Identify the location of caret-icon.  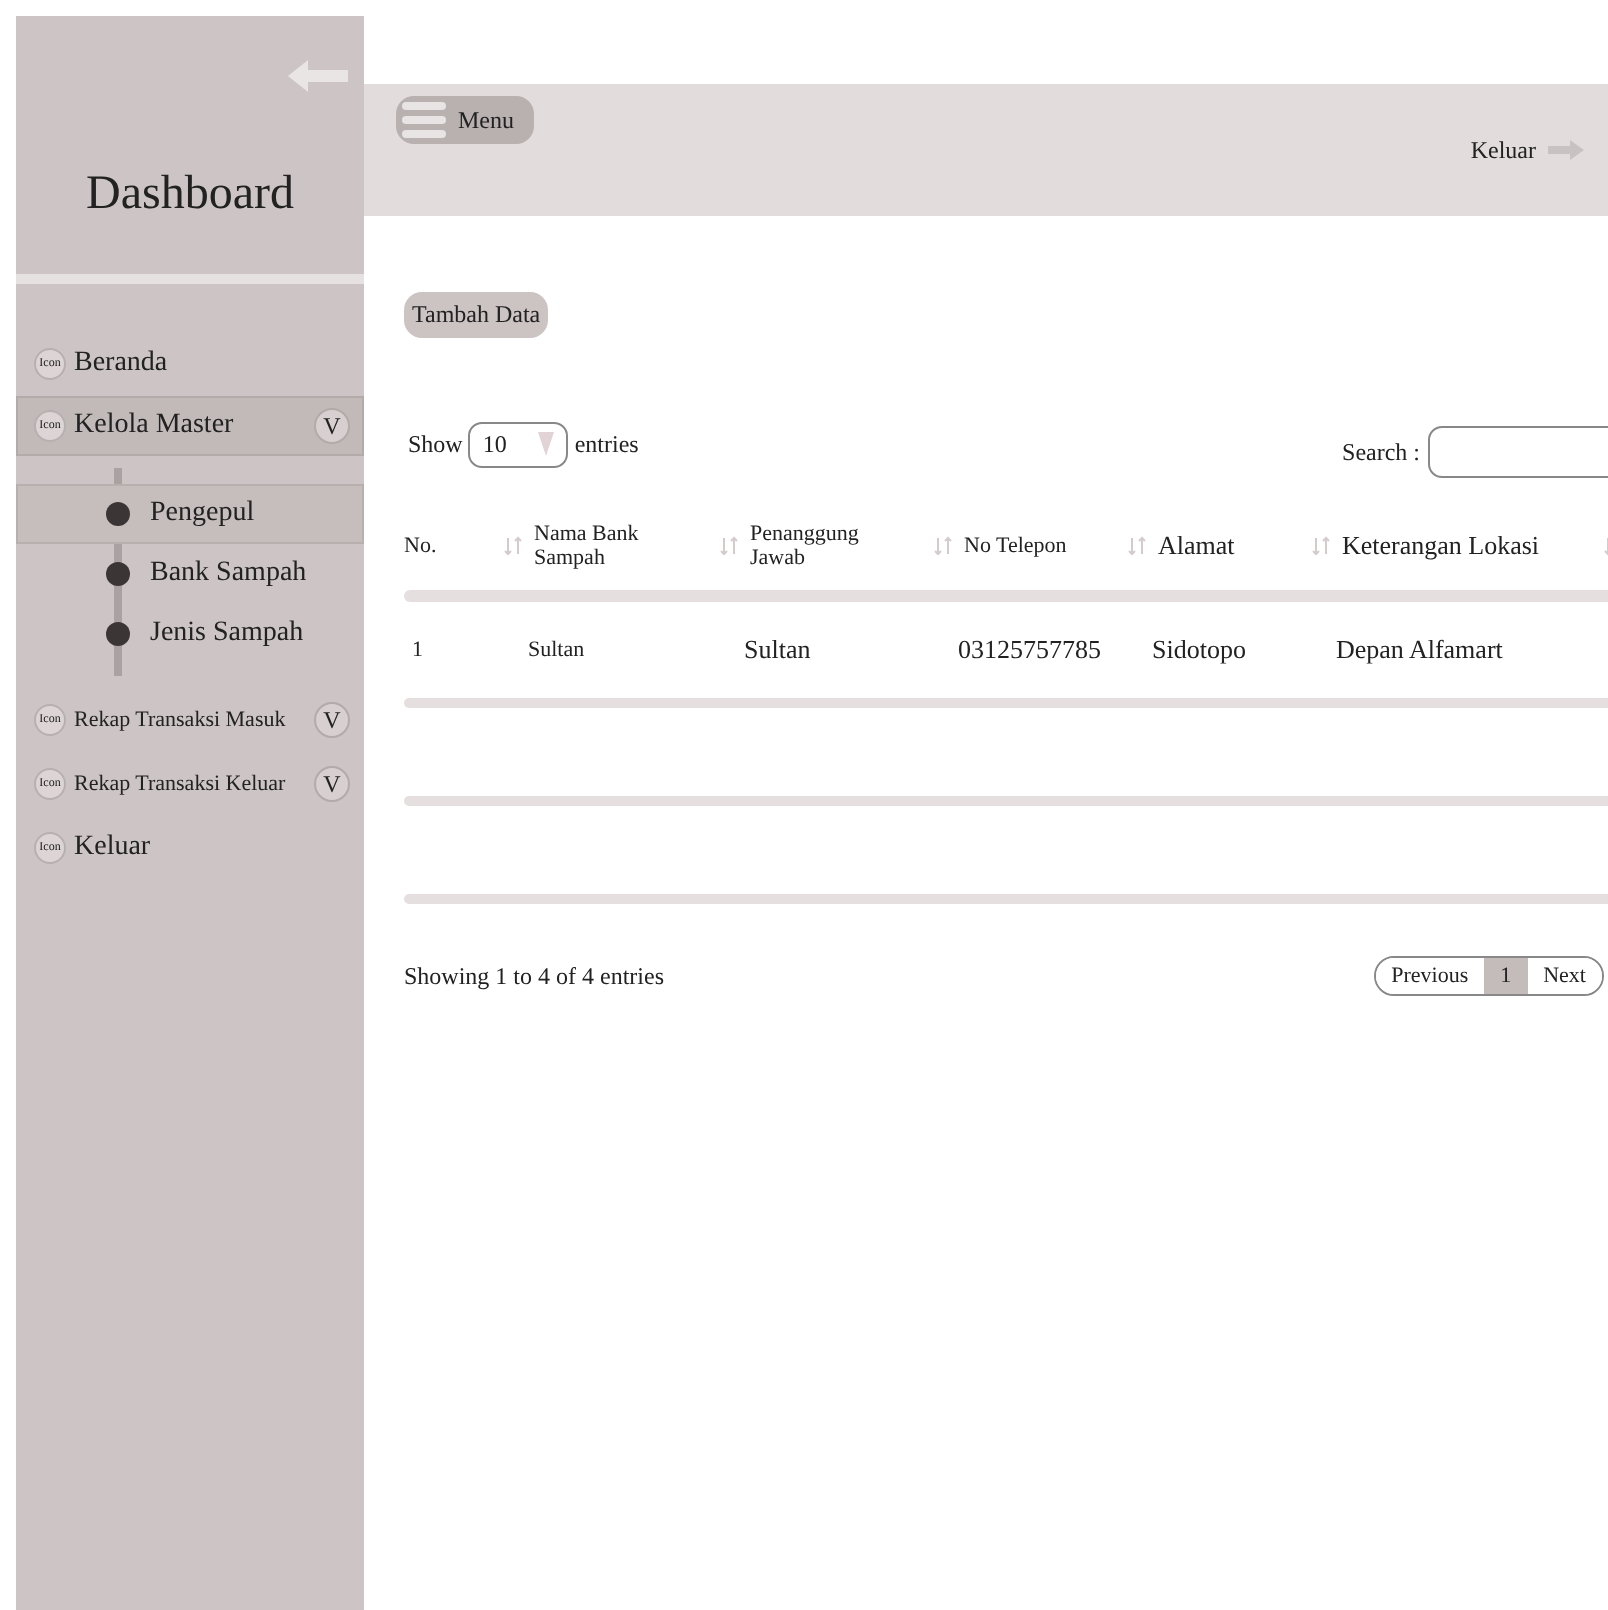
(546, 444).